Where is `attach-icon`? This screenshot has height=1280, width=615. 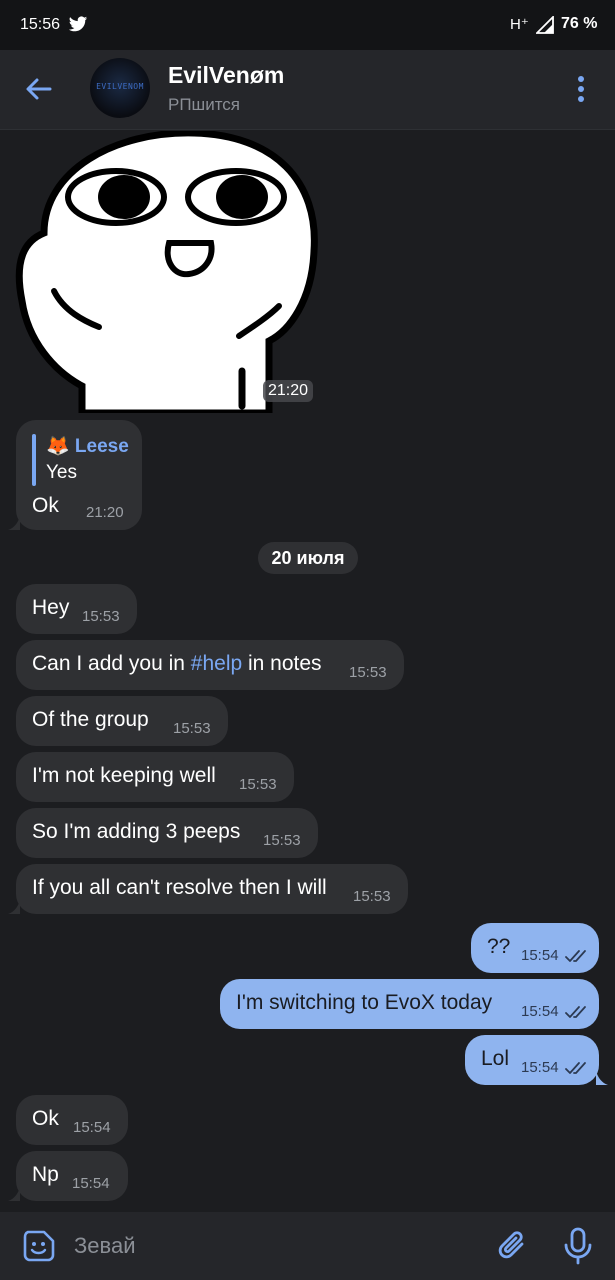 attach-icon is located at coordinates (513, 1246).